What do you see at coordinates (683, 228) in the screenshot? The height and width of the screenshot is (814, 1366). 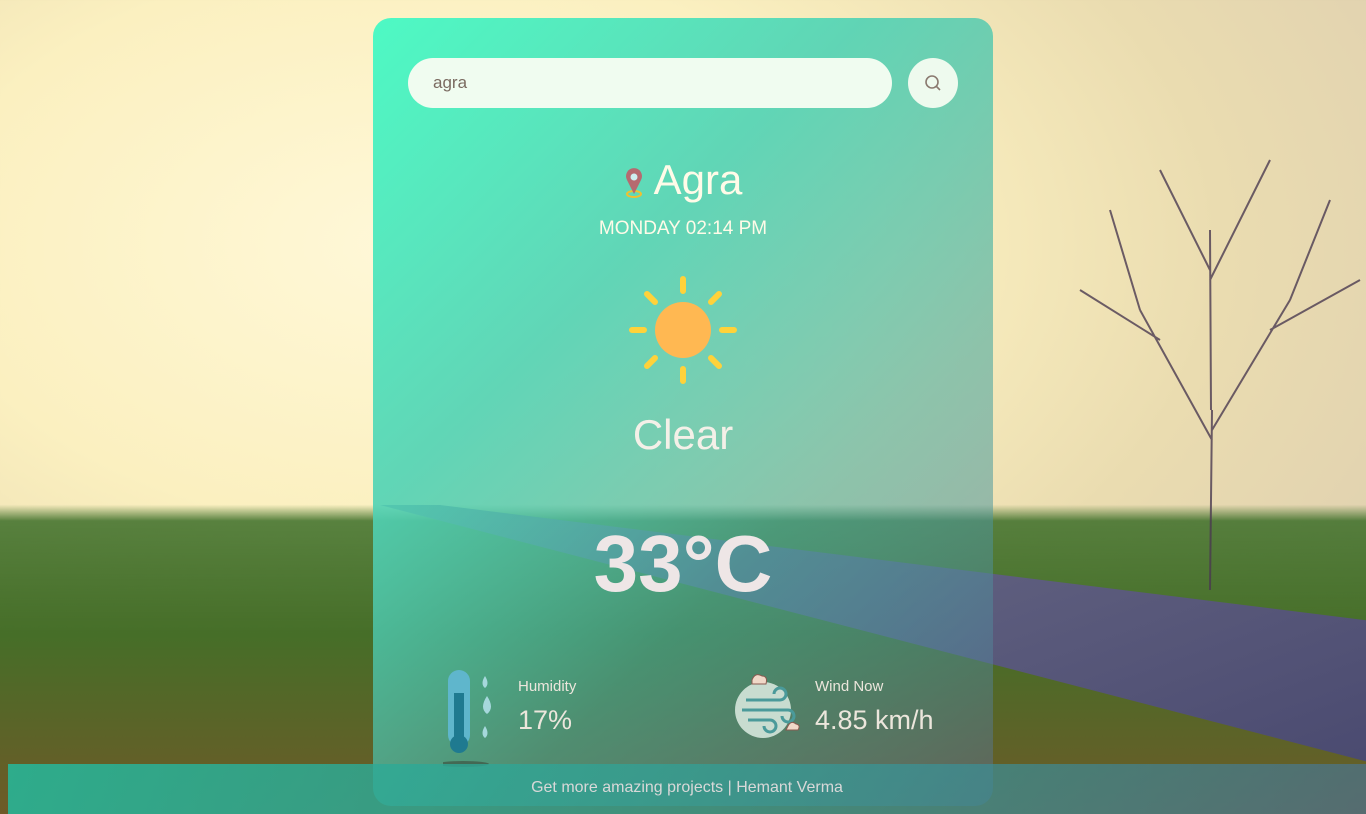 I see `date-time: MONDAY 02:14 PM` at bounding box center [683, 228].